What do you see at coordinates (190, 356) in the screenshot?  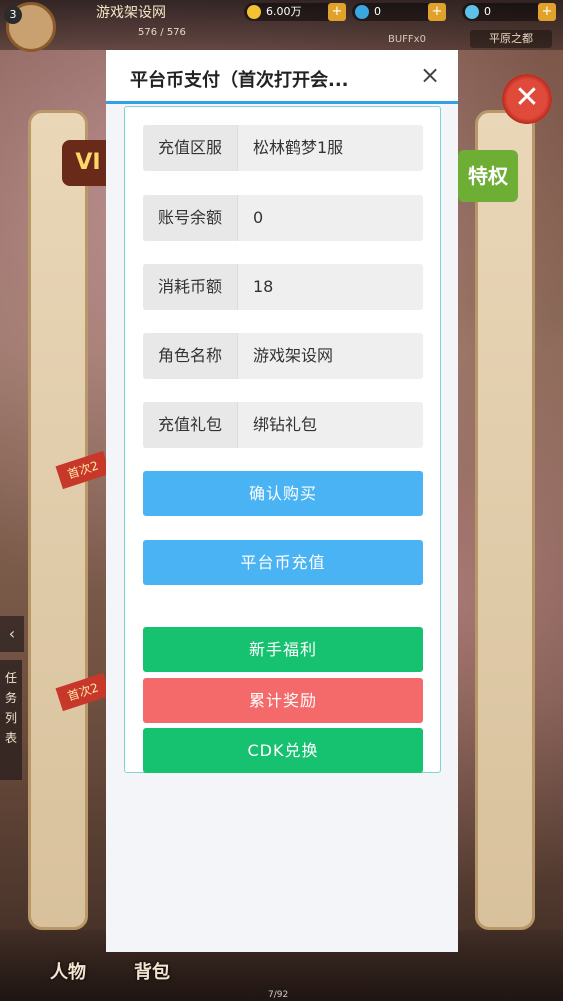 I see `field-label: 角色名称` at bounding box center [190, 356].